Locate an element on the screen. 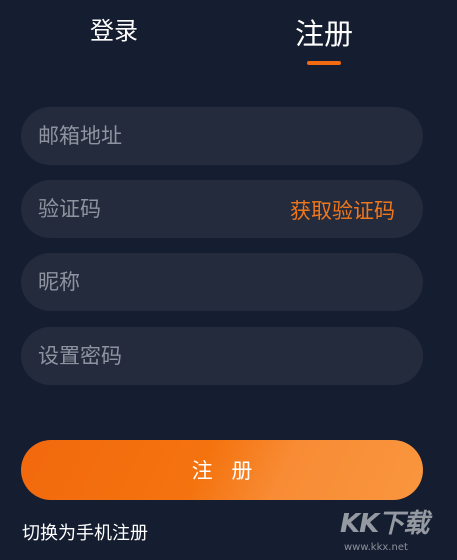 The height and width of the screenshot is (560, 457). switch-to-phone-register-link: 切换为手机注册 is located at coordinates (85, 534).